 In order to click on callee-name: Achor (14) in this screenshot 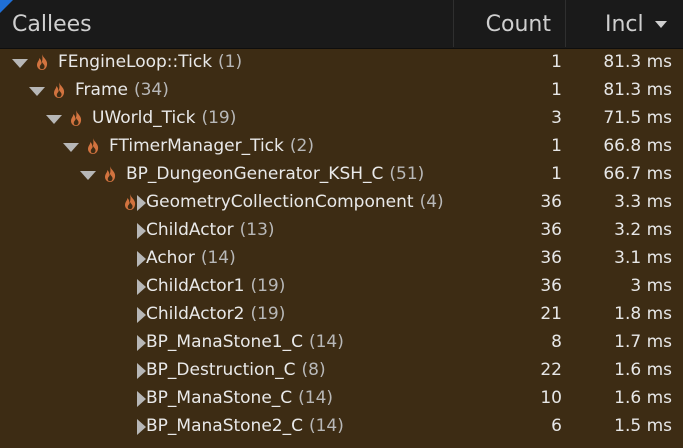, I will do `click(191, 258)`.